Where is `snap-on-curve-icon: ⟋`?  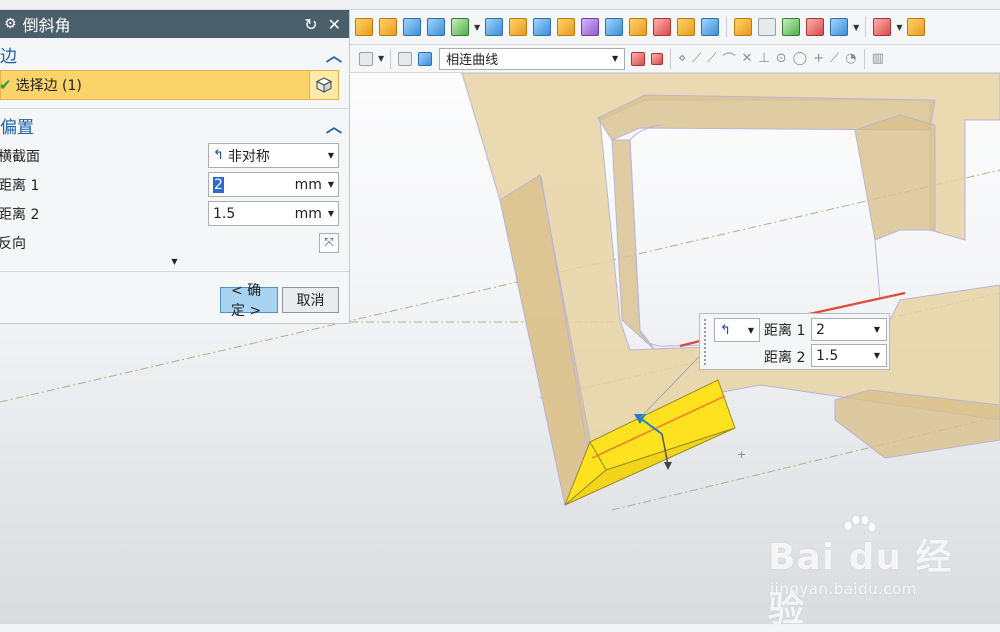 snap-on-curve-icon: ⟋ is located at coordinates (834, 58).